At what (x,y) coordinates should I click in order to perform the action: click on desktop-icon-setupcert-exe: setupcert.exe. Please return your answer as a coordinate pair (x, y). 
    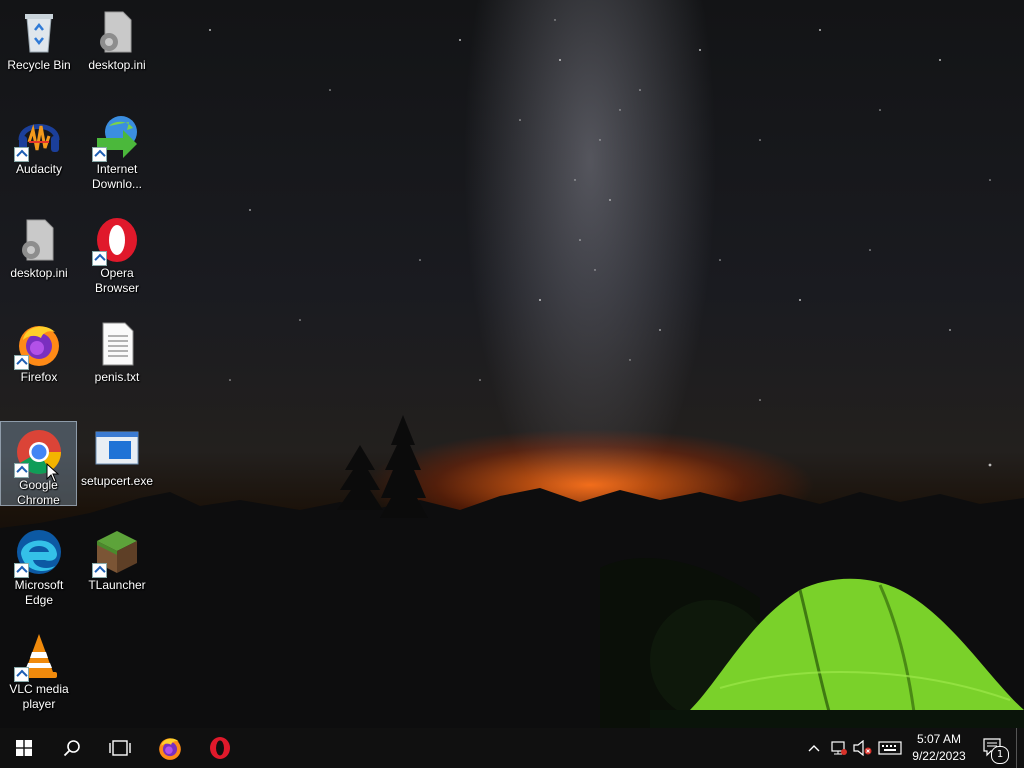
    Looking at the image, I should click on (117, 458).